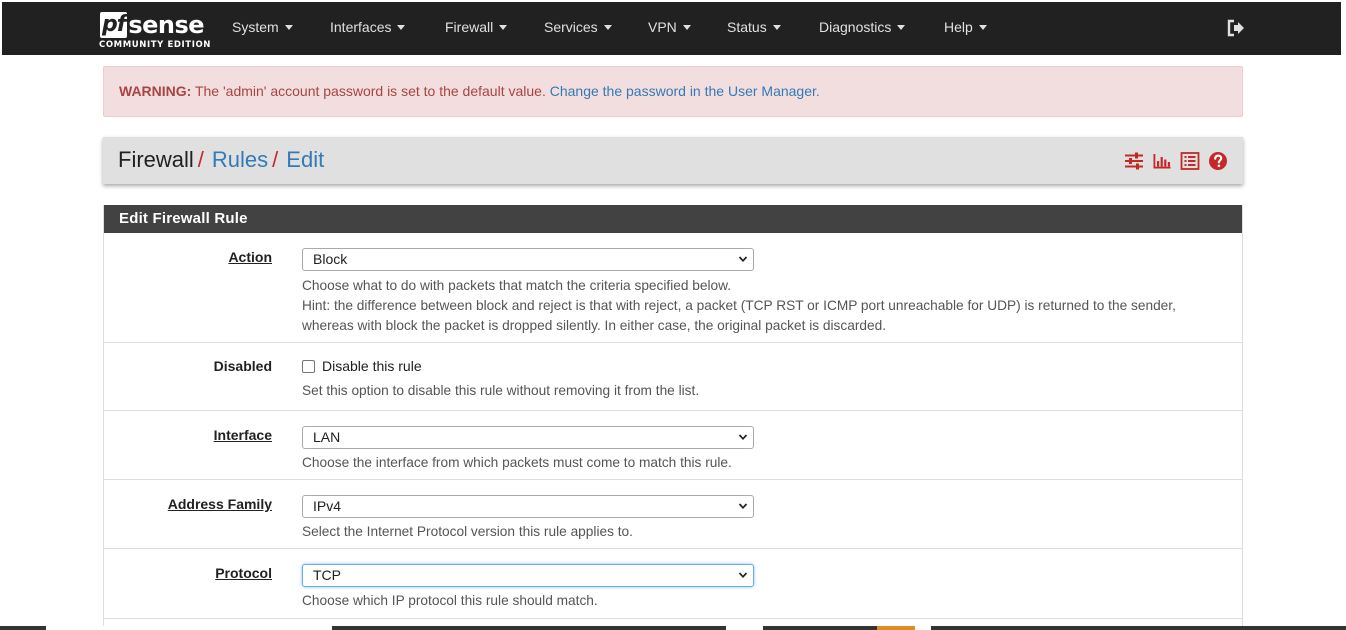  I want to click on list-icon, so click(1190, 161).